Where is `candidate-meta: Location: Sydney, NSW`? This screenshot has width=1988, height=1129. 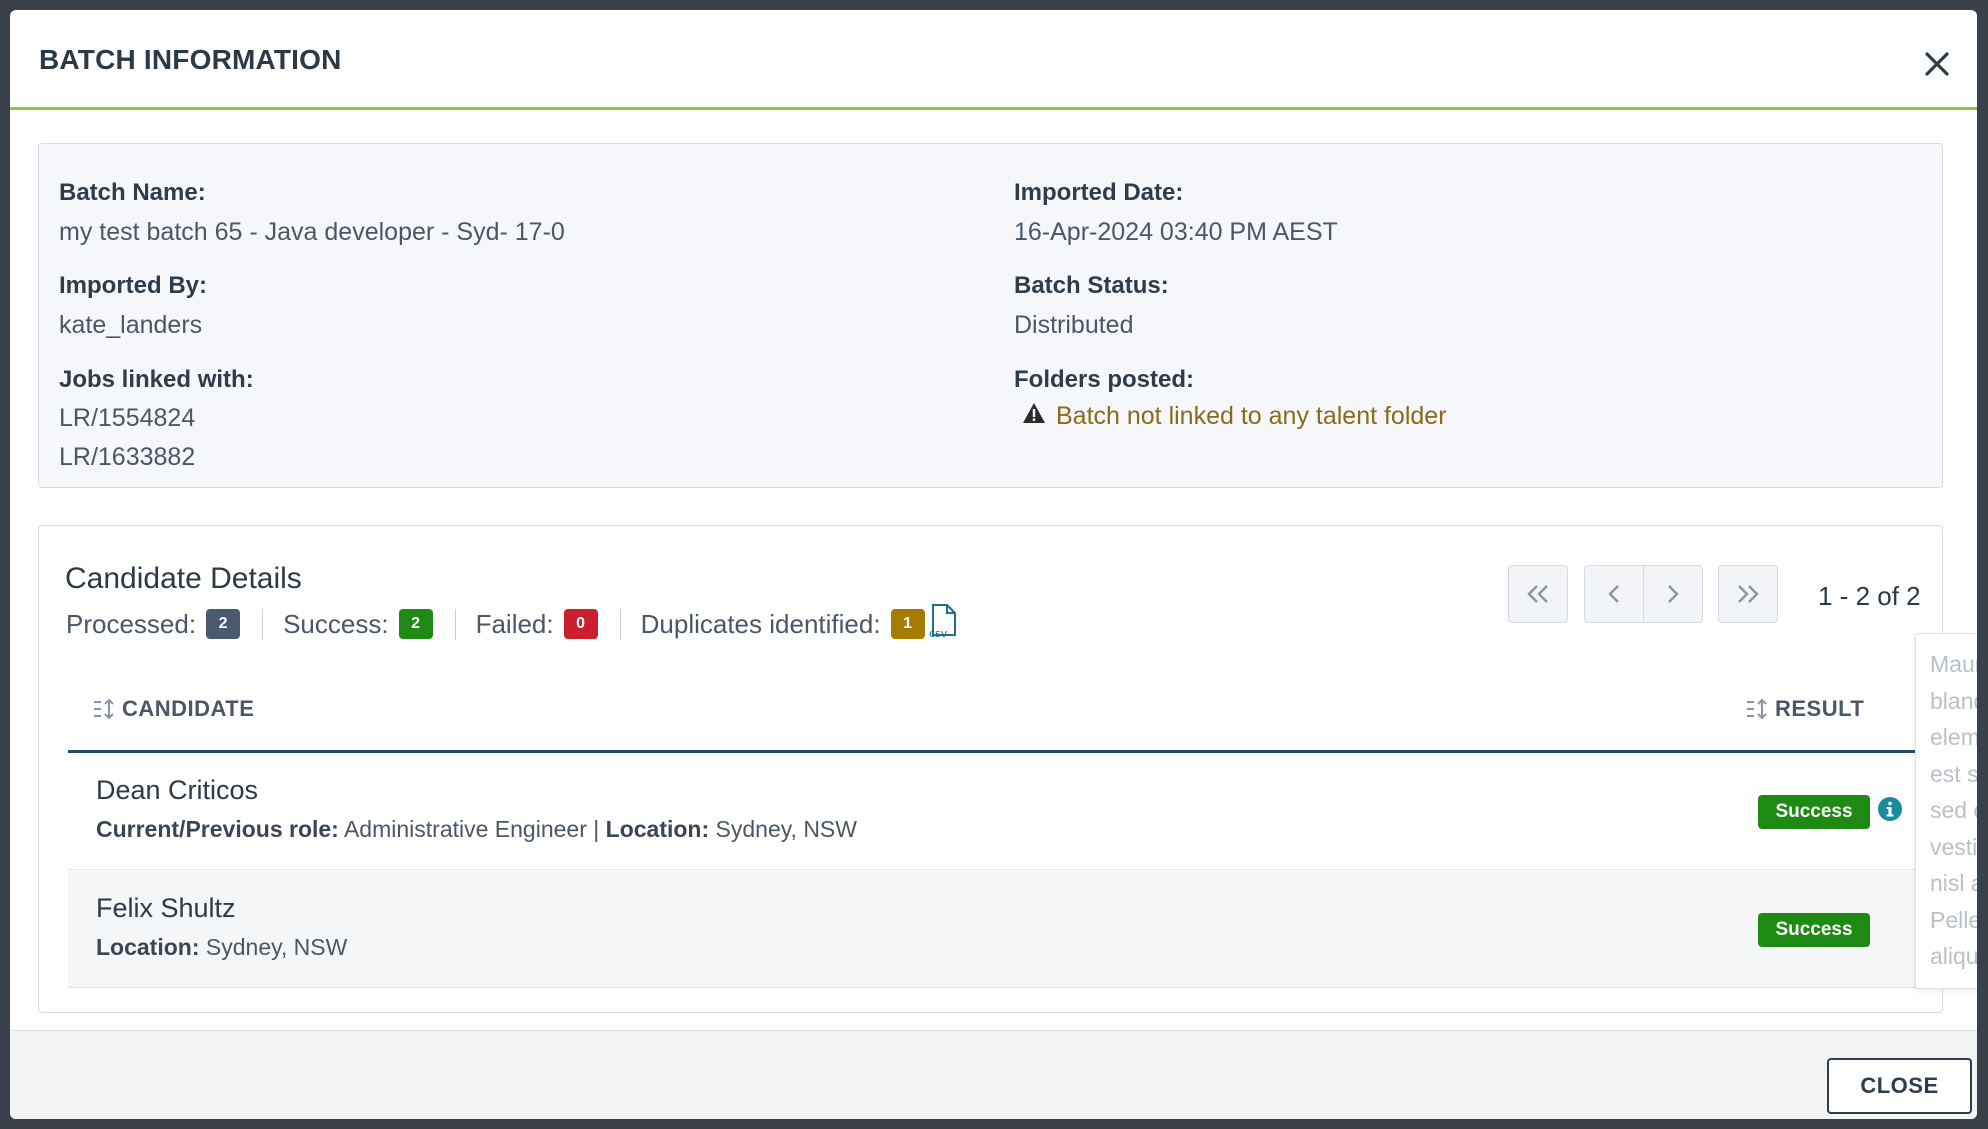
candidate-meta: Location: Sydney, NSW is located at coordinates (221, 947).